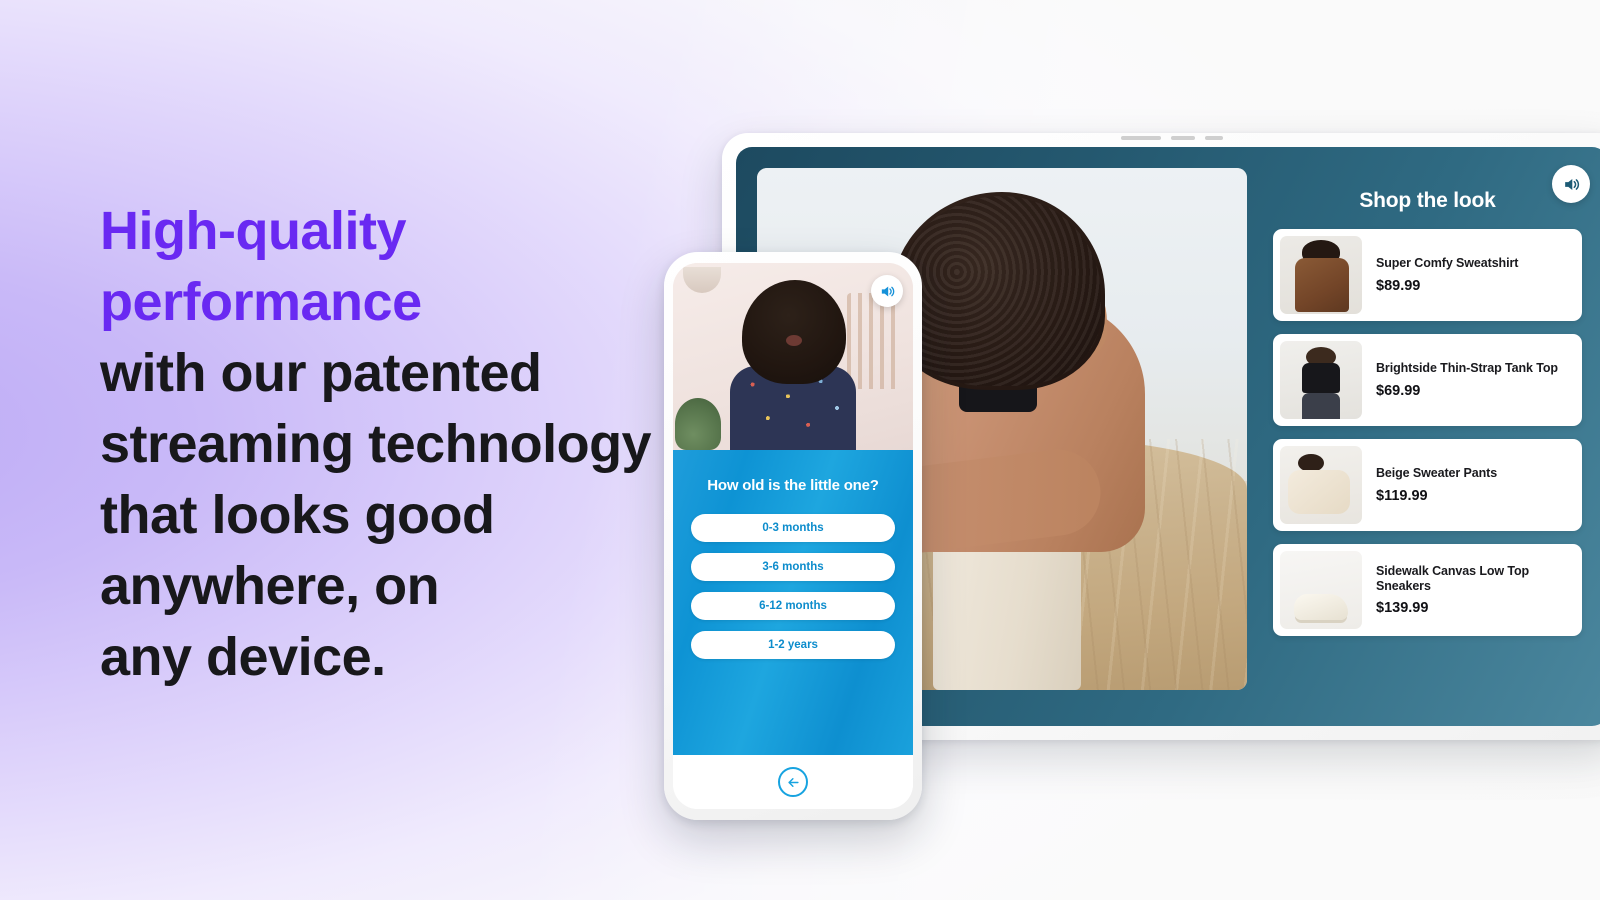 The width and height of the screenshot is (1600, 900). What do you see at coordinates (793, 644) in the screenshot?
I see `quiz-option-3: 1-2 years` at bounding box center [793, 644].